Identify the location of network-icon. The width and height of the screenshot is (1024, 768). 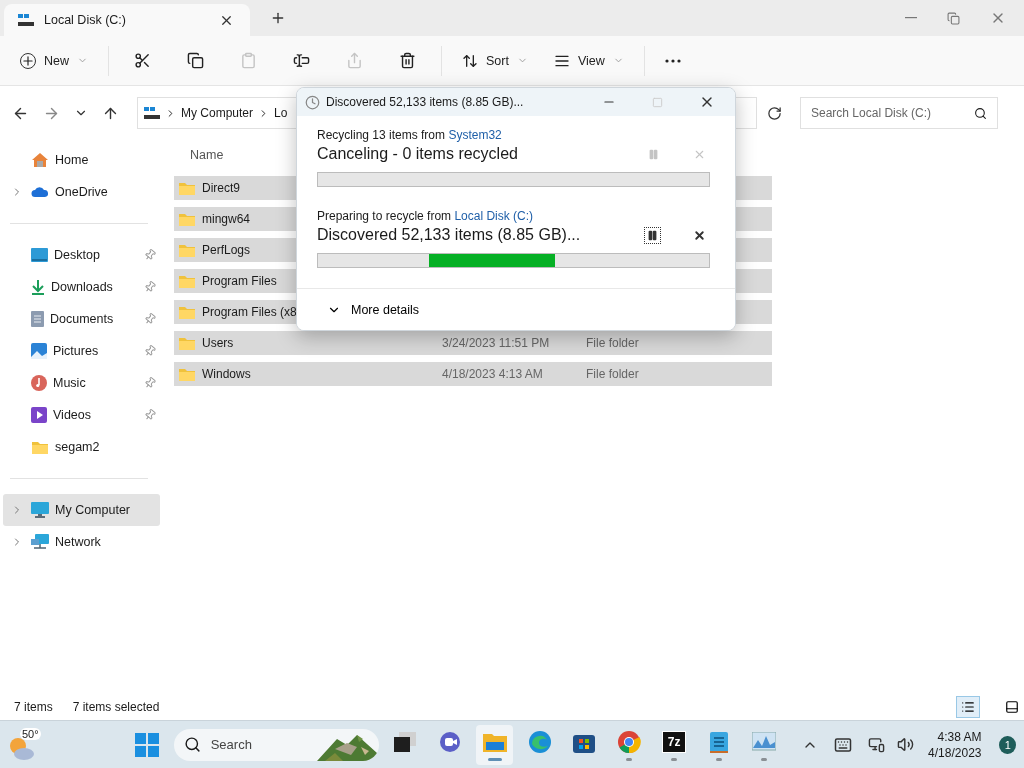
(40, 542).